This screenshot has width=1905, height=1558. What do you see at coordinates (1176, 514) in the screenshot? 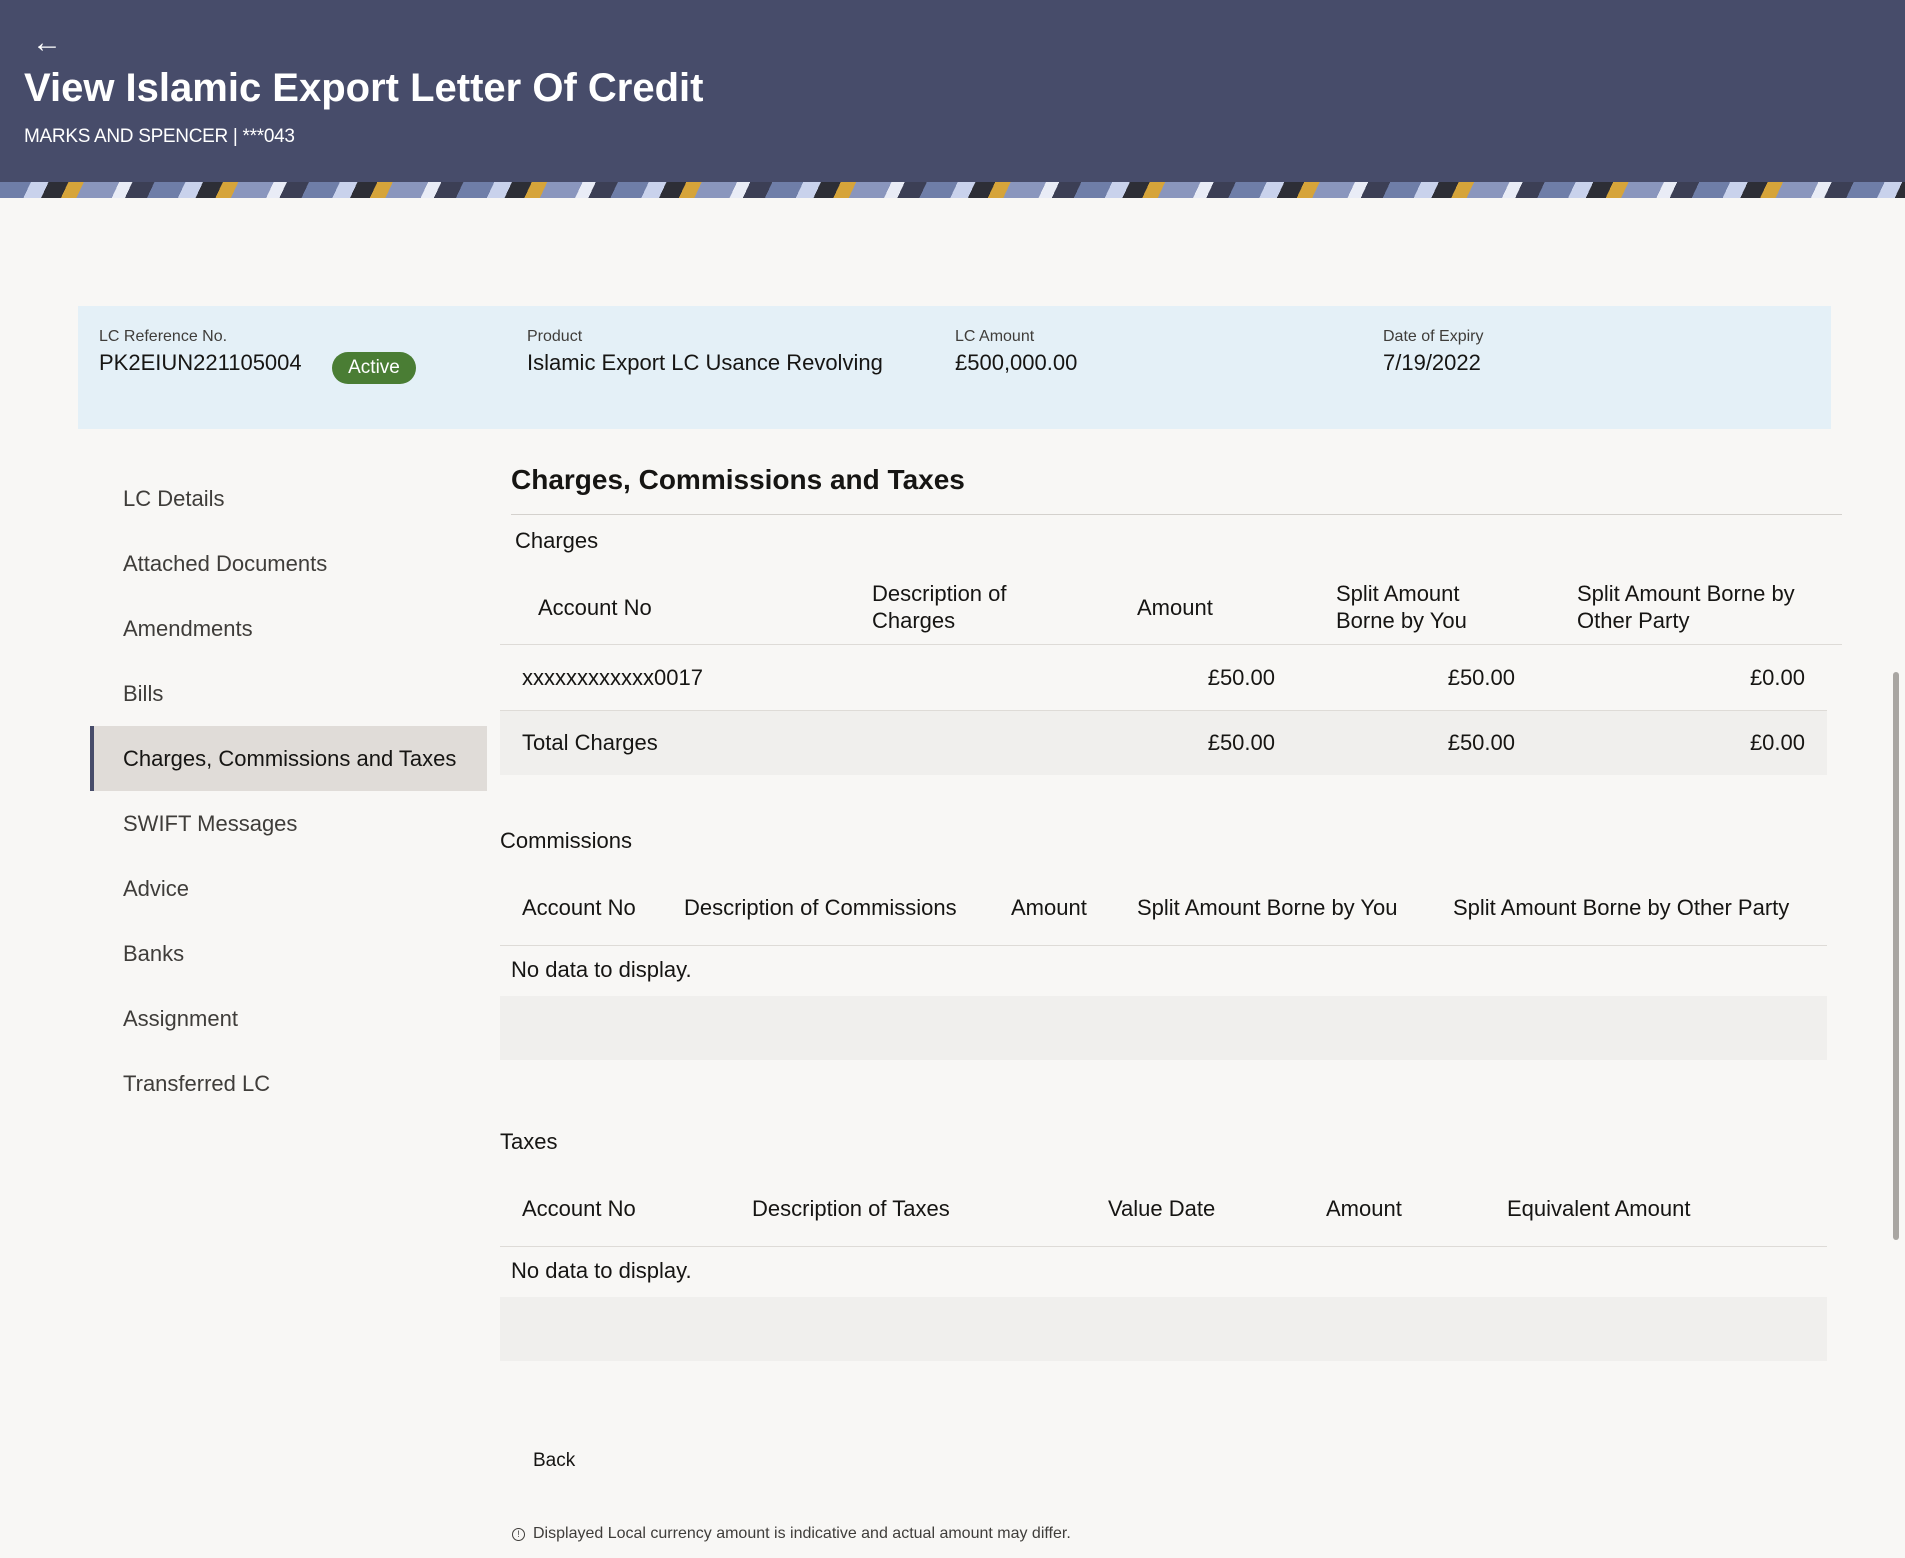
I see `title-divider` at bounding box center [1176, 514].